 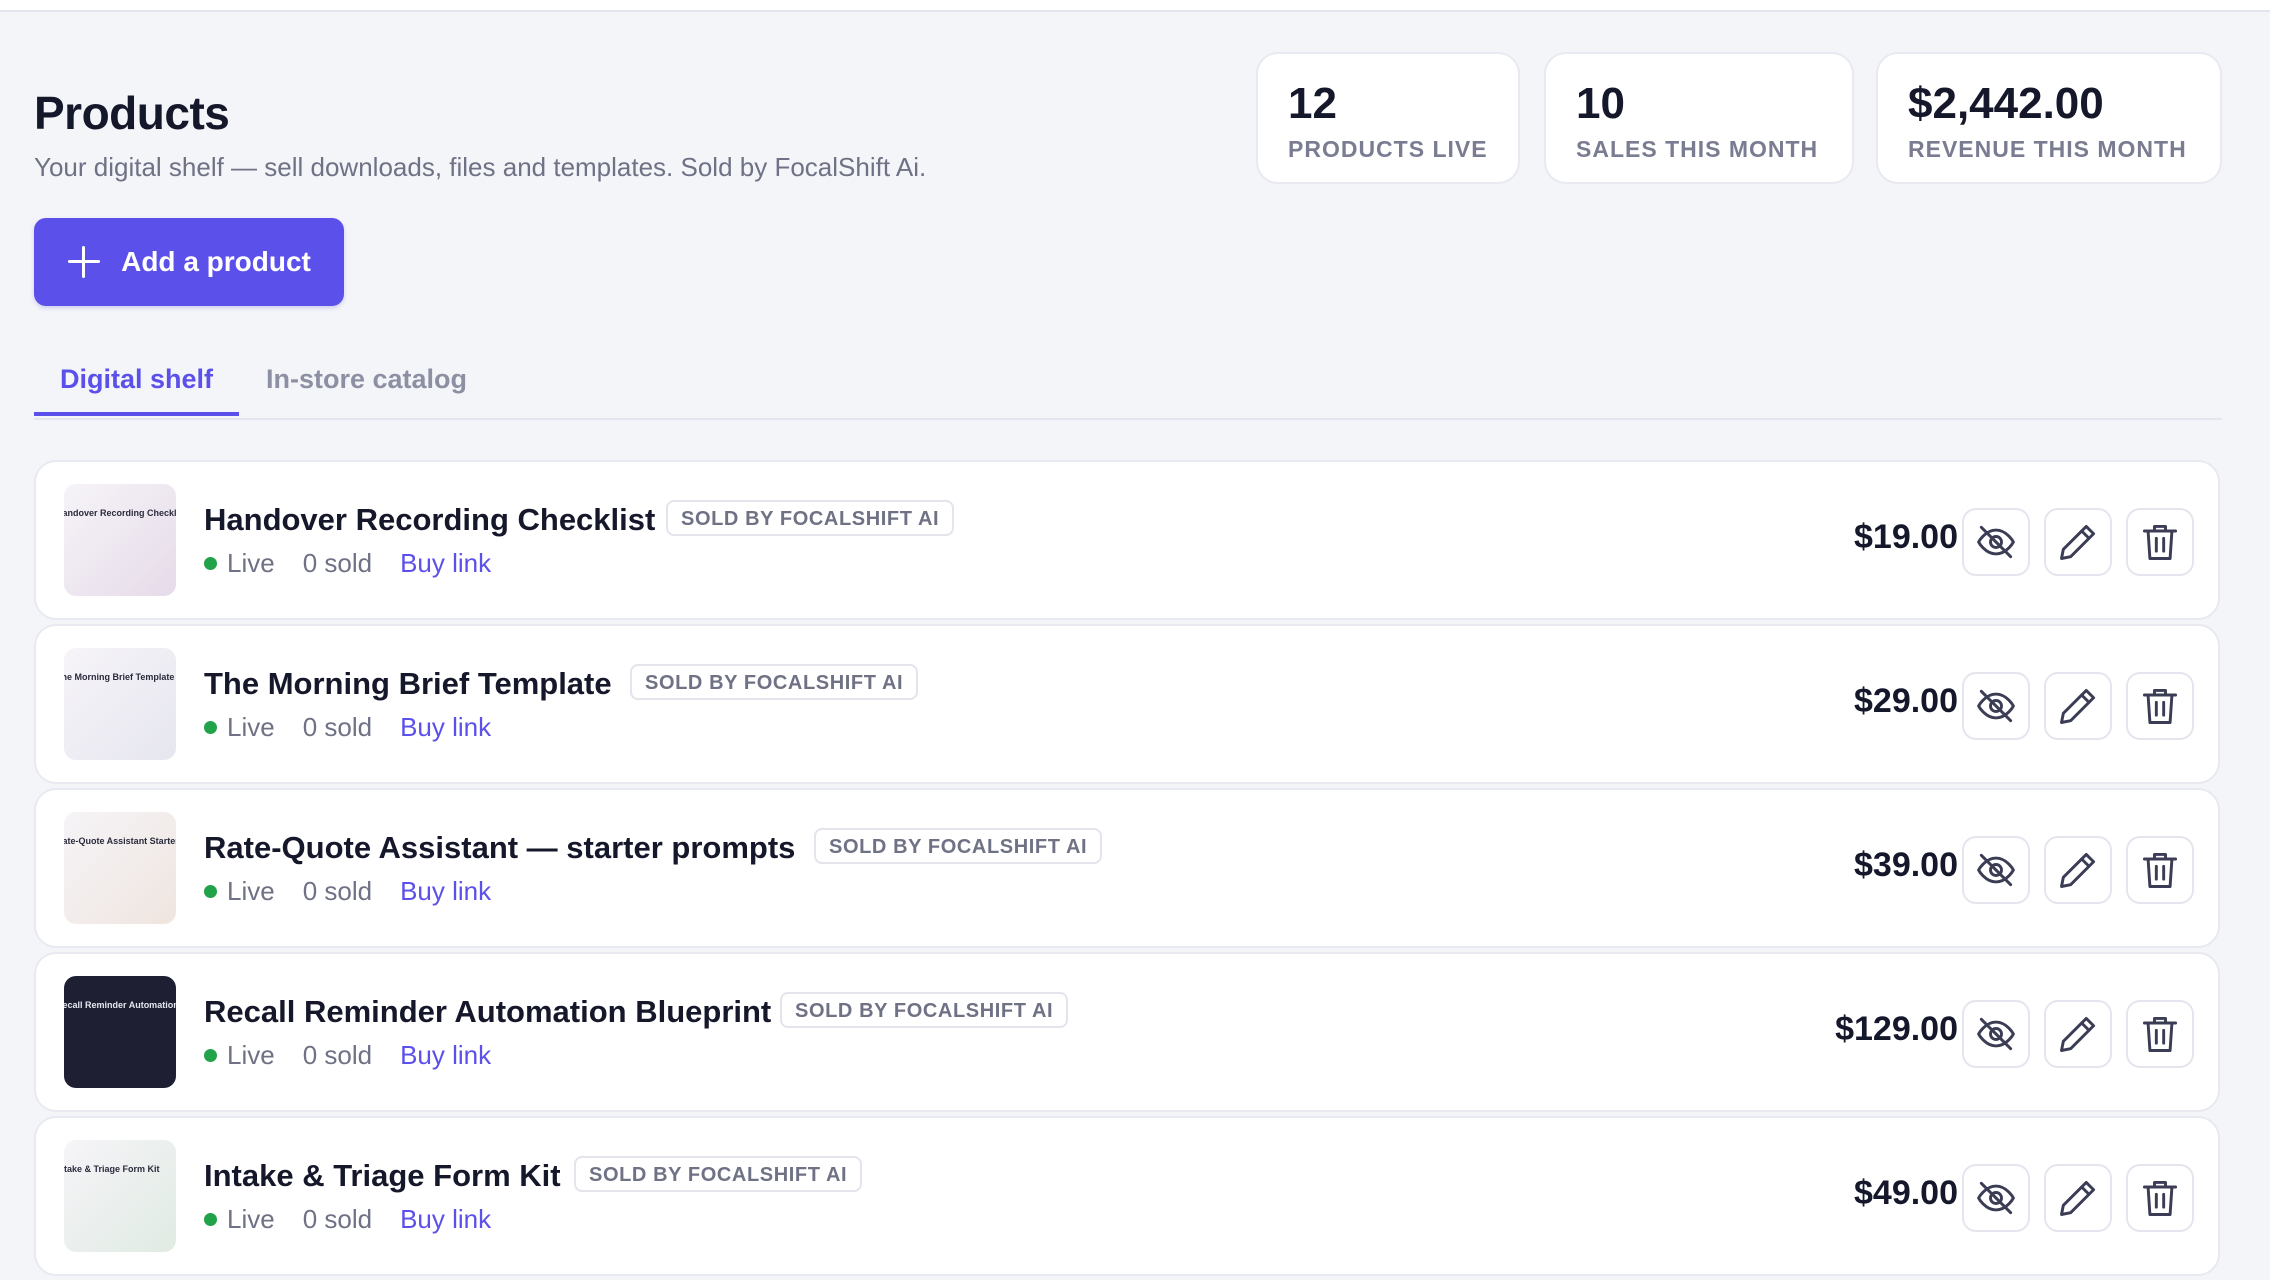 What do you see at coordinates (2006, 103) in the screenshot?
I see `stat-value: $2,442.00` at bounding box center [2006, 103].